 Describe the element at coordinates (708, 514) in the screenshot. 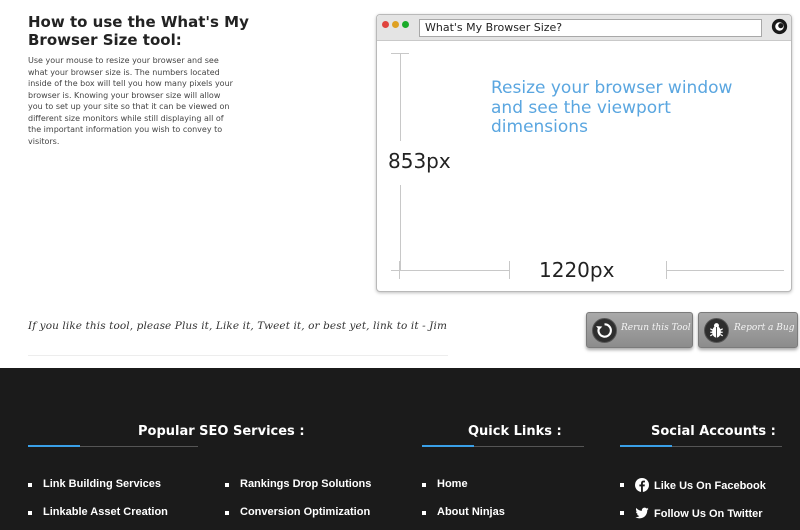

I see `footer-link-label: Follow Us On Twitter` at that location.